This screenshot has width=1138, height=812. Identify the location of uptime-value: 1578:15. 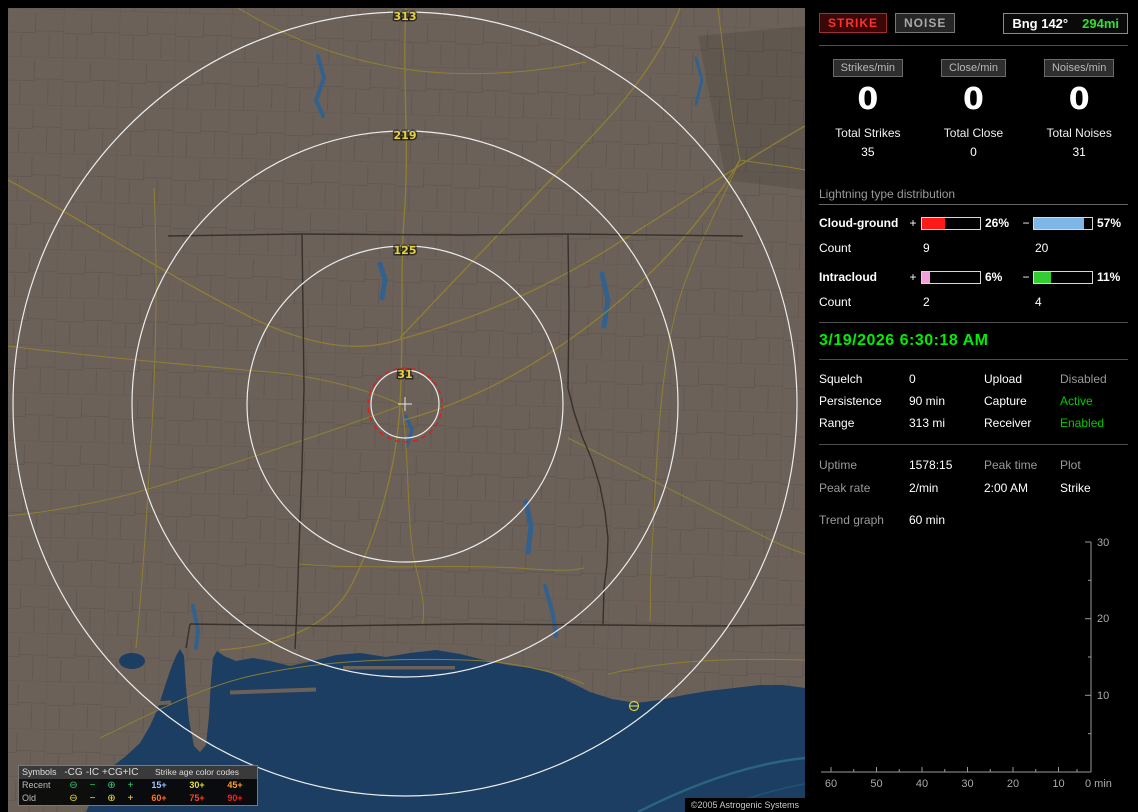
(931, 465).